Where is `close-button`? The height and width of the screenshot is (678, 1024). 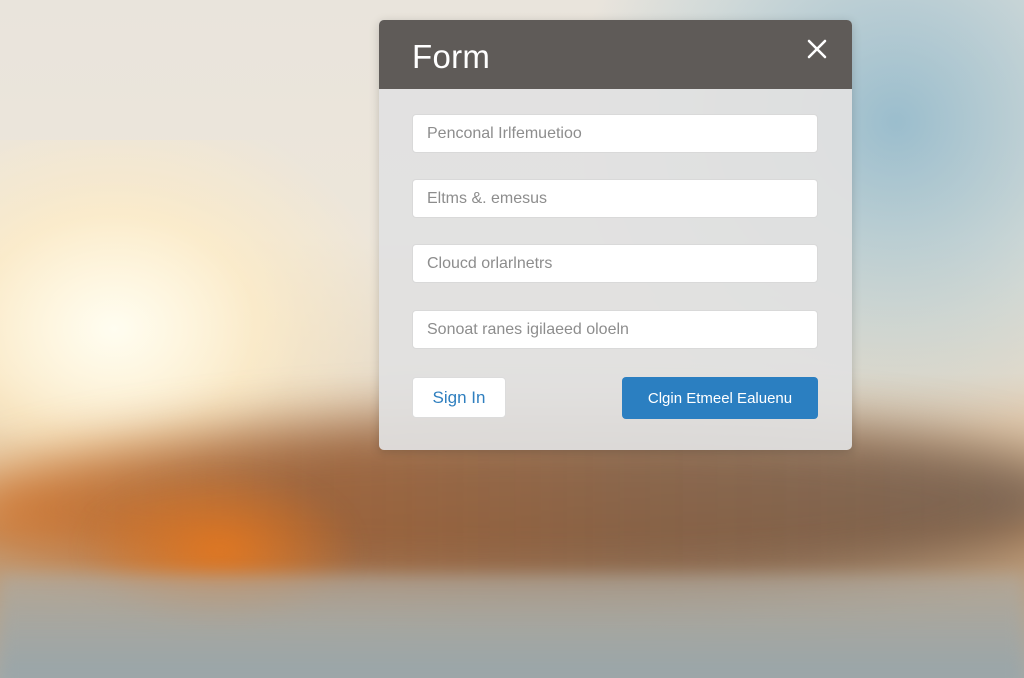 close-button is located at coordinates (817, 49).